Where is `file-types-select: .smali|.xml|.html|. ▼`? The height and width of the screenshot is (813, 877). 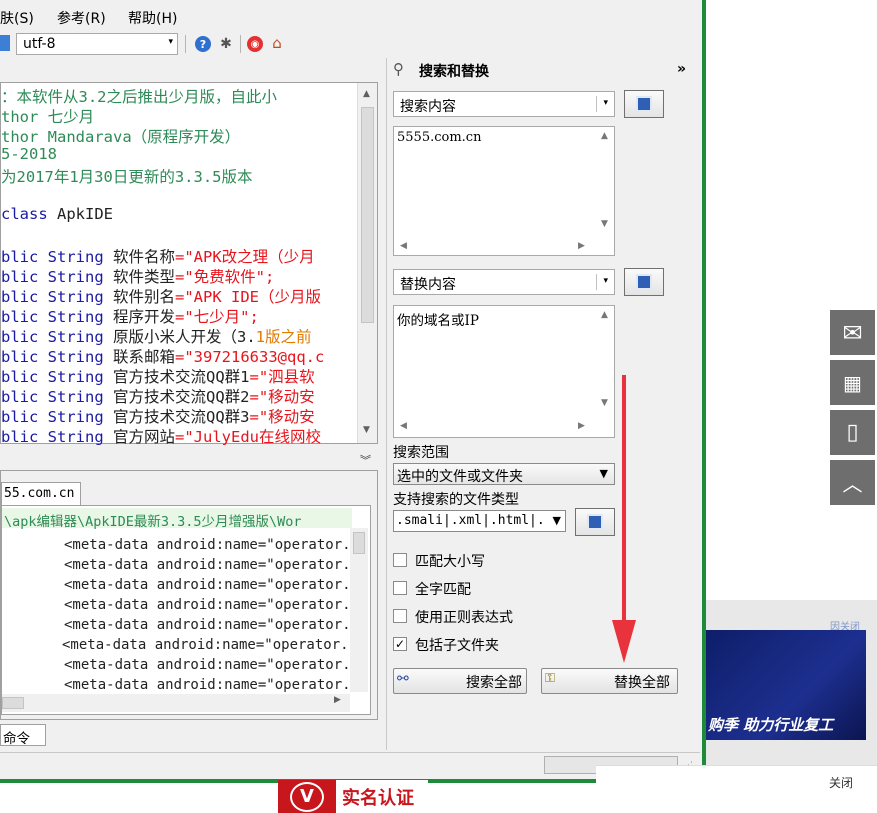
file-types-select: .smali|.xml|.html|. ▼ is located at coordinates (479, 521).